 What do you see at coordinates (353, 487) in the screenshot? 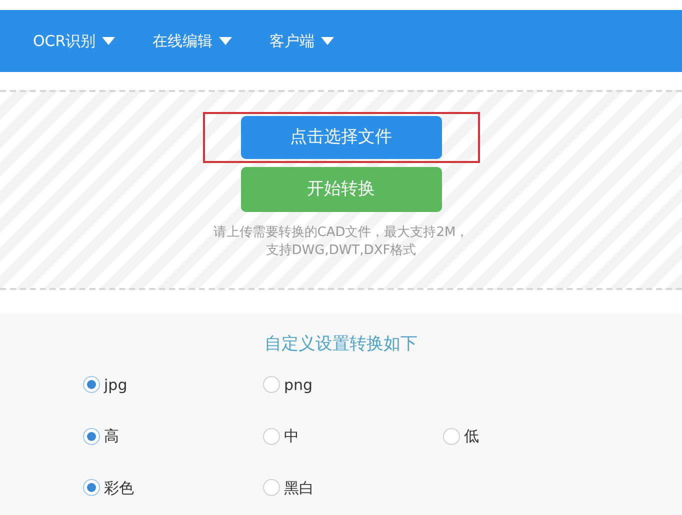
I see `radio-option: 黑白` at bounding box center [353, 487].